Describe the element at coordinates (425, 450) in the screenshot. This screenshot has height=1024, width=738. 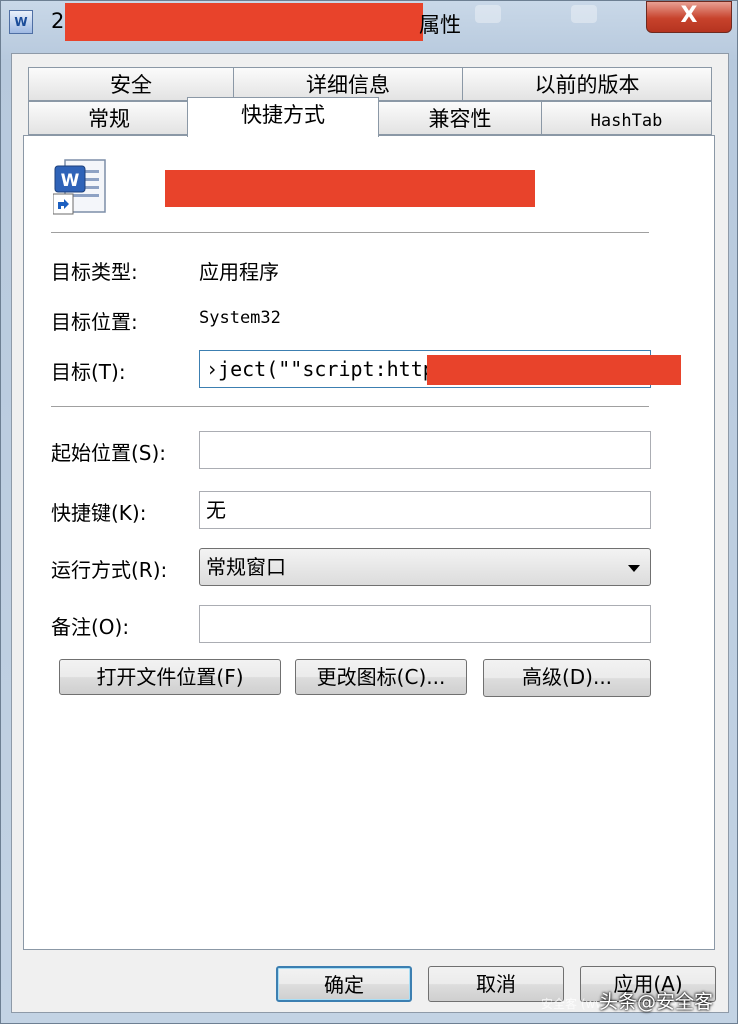
I see `start-in-input` at that location.